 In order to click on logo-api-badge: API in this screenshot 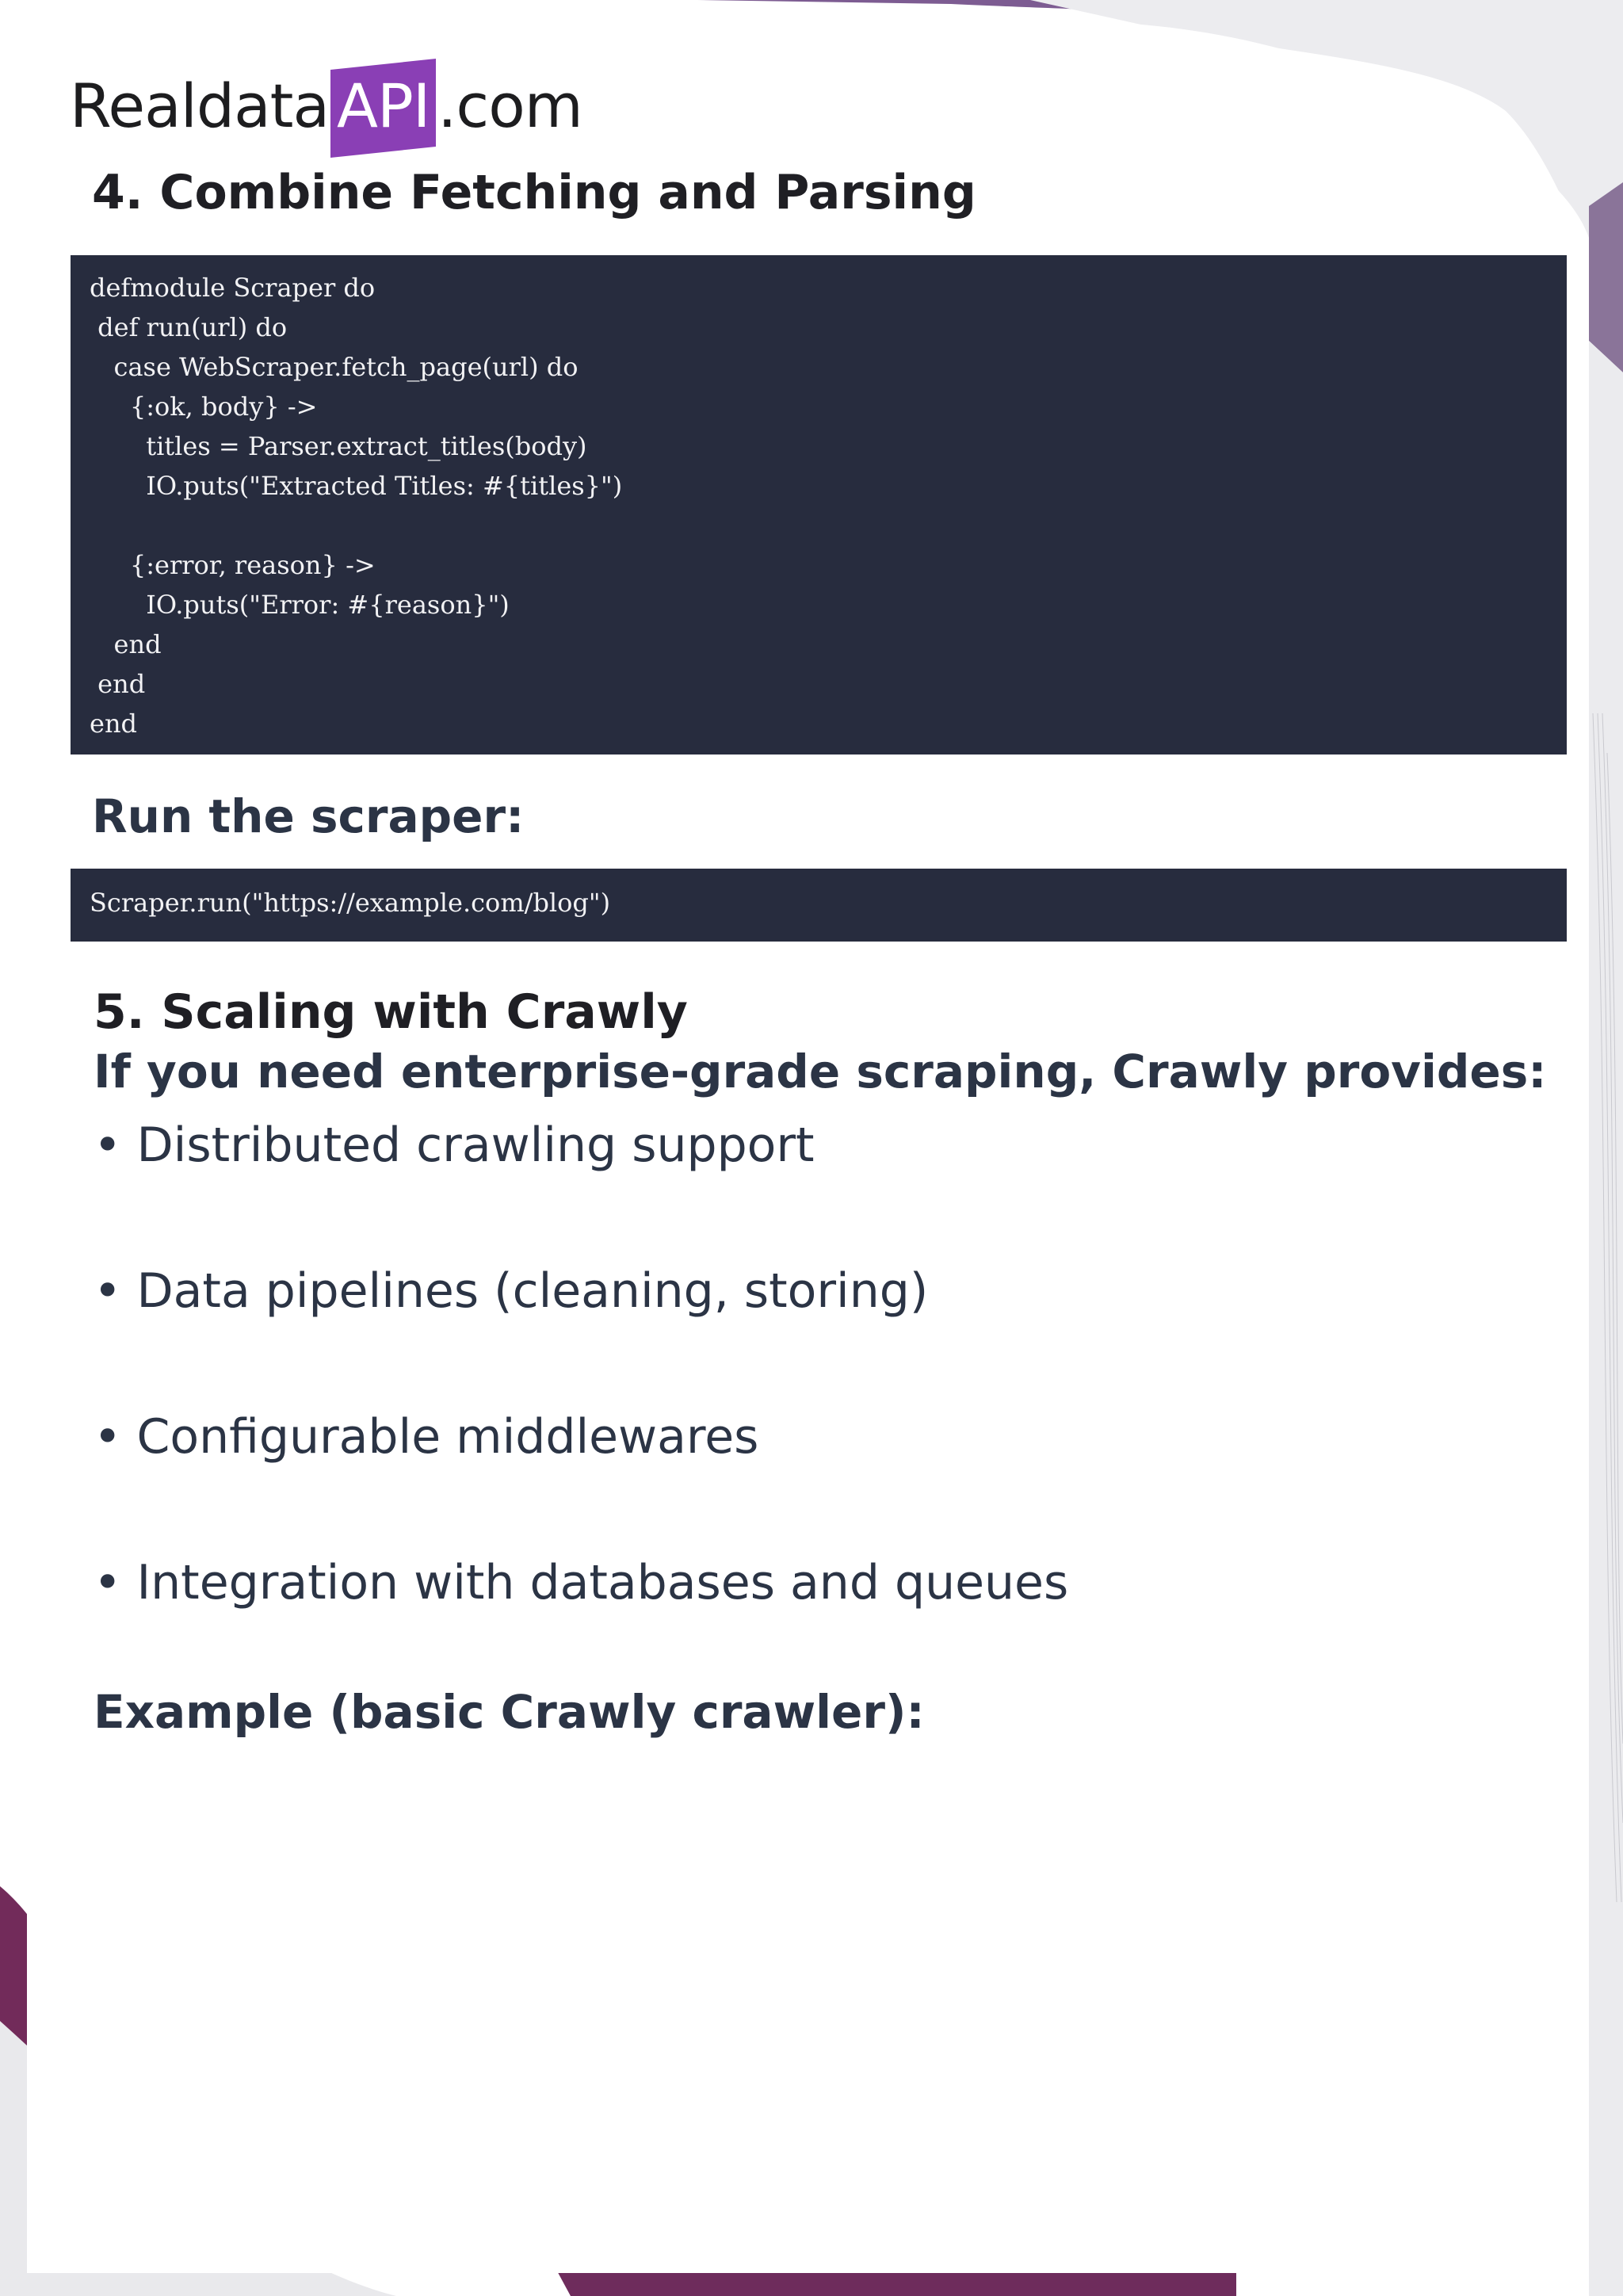, I will do `click(383, 108)`.